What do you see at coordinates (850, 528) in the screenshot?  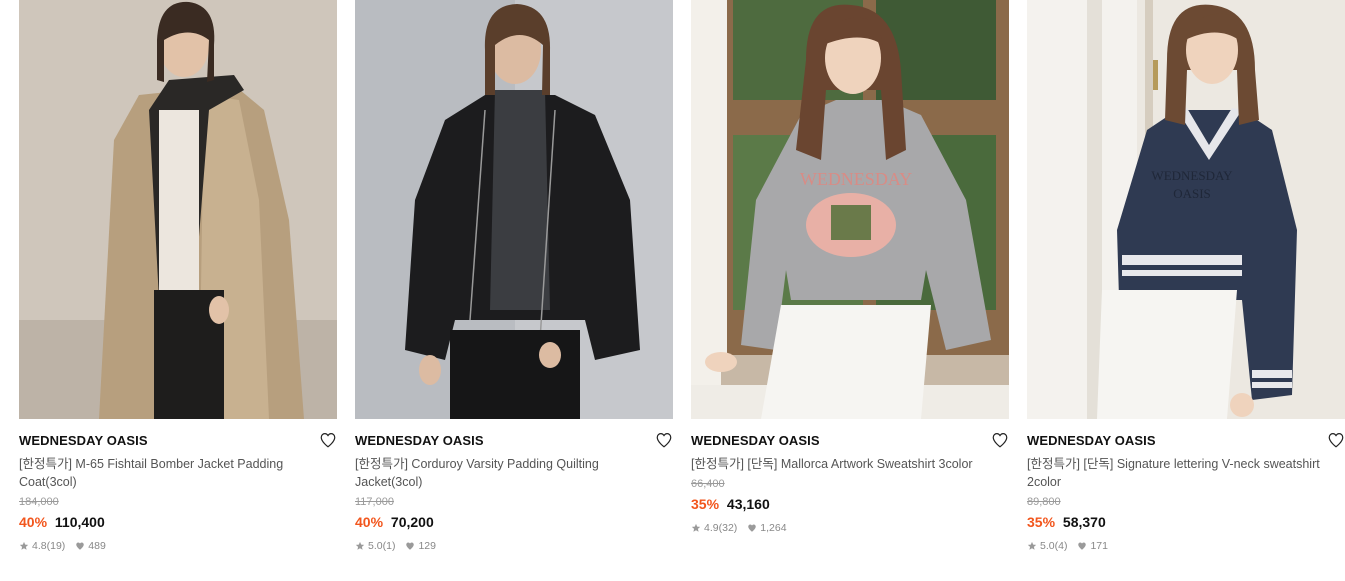 I see `product-stats: 4.9 (32) 1,264` at bounding box center [850, 528].